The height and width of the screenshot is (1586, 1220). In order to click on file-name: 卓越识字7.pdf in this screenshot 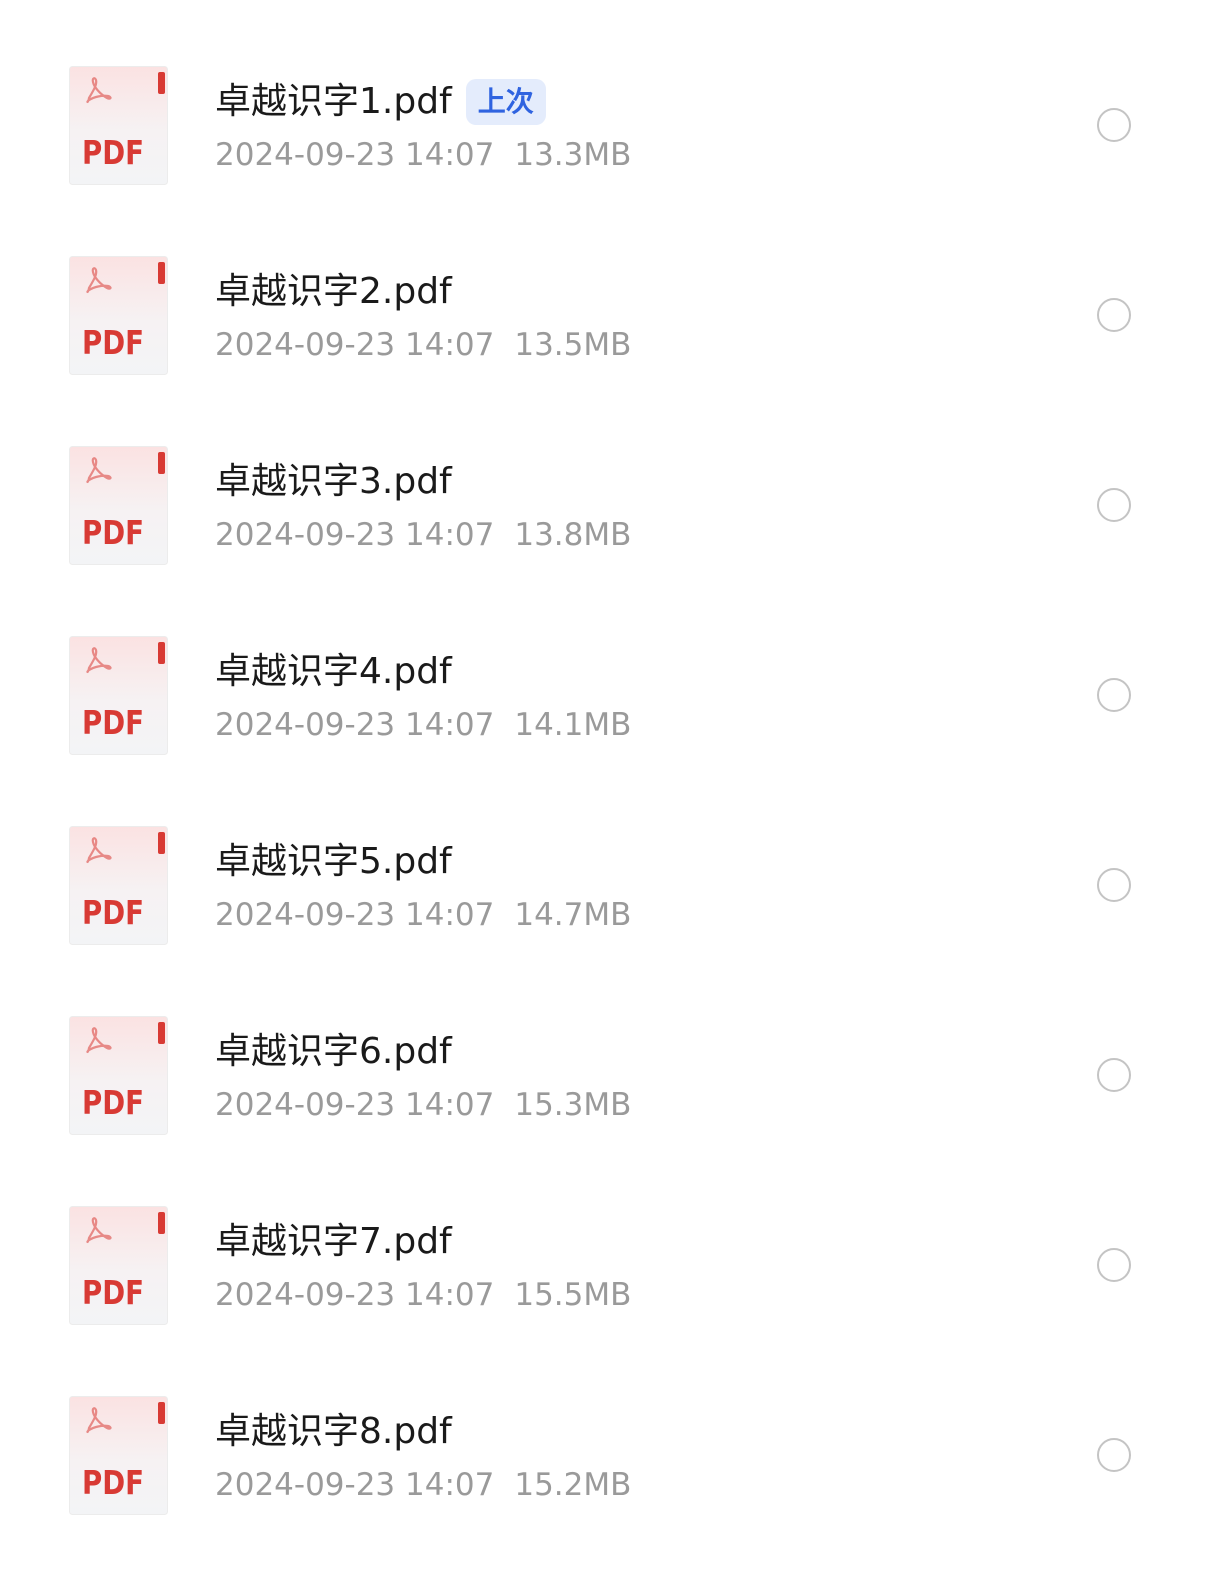, I will do `click(333, 1241)`.